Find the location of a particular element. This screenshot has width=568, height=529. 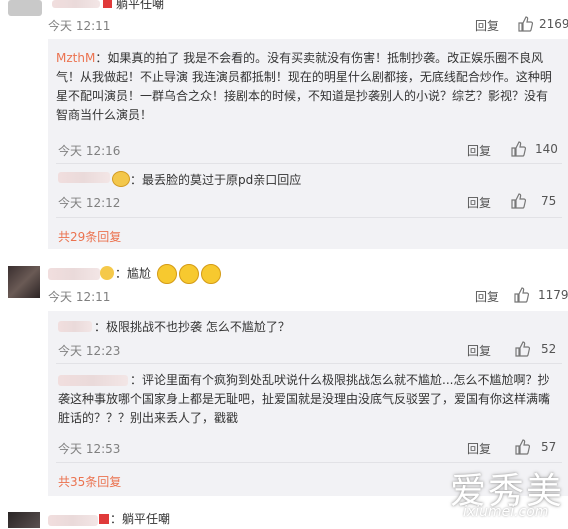

comment-text: ：尴尬 is located at coordinates (168, 274).